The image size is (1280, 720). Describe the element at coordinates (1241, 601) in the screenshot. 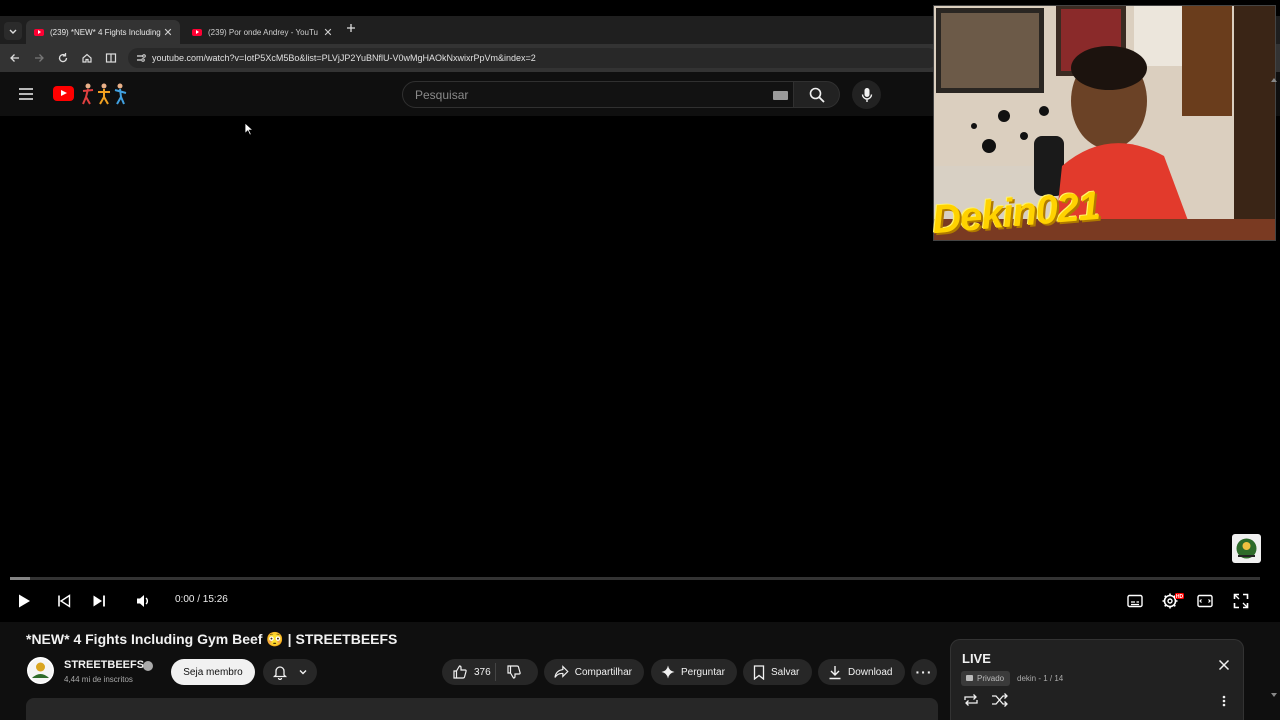

I see `fullscreen-icon` at that location.